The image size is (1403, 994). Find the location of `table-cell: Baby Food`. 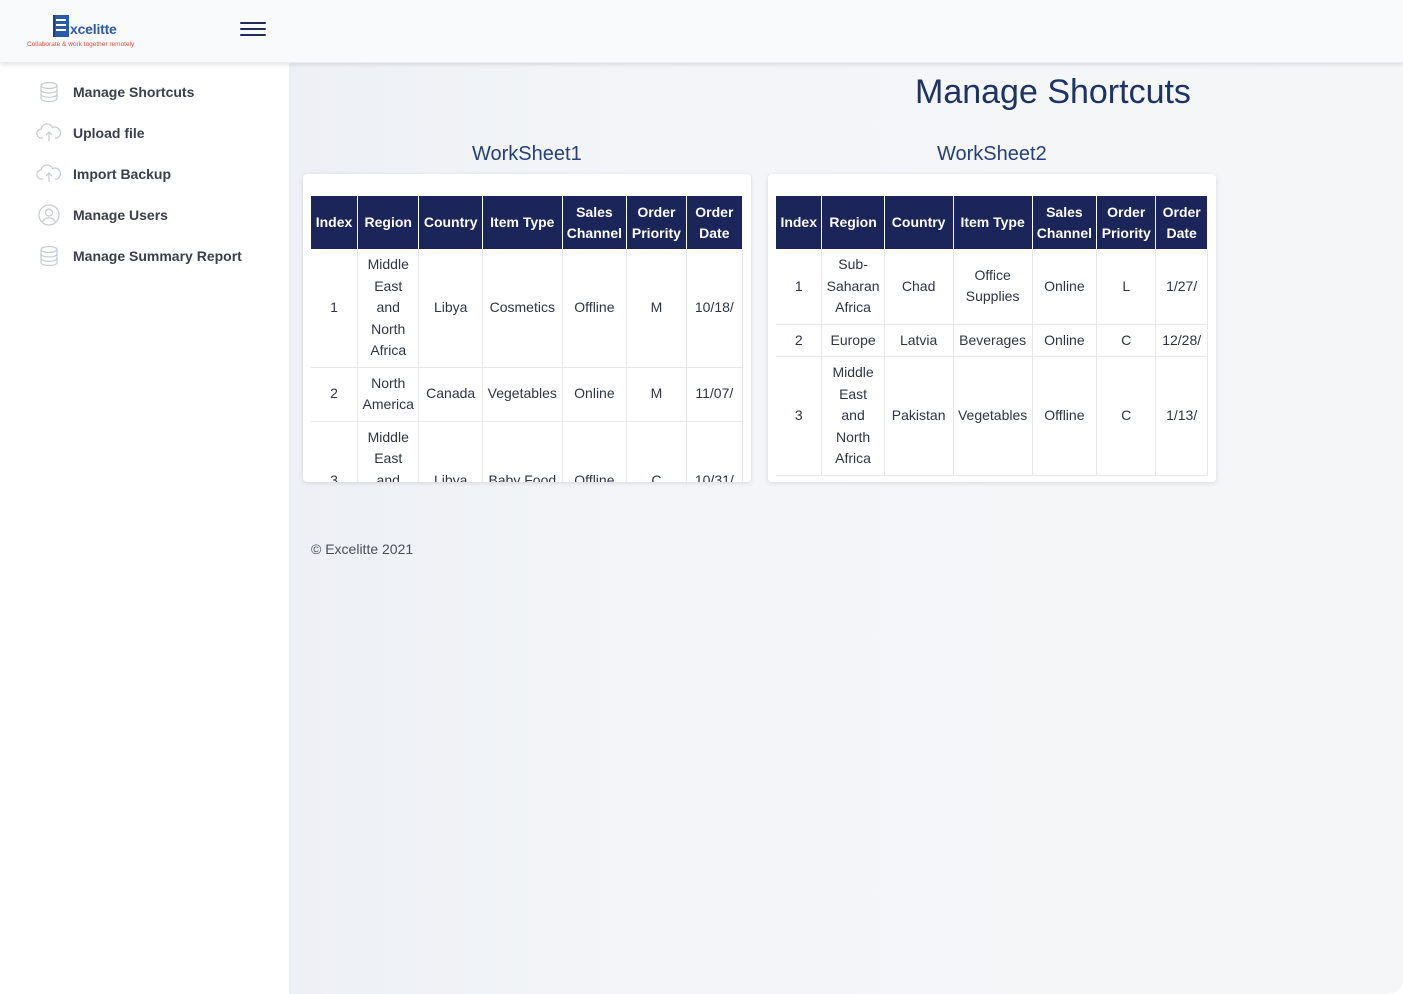

table-cell: Baby Food is located at coordinates (522, 451).